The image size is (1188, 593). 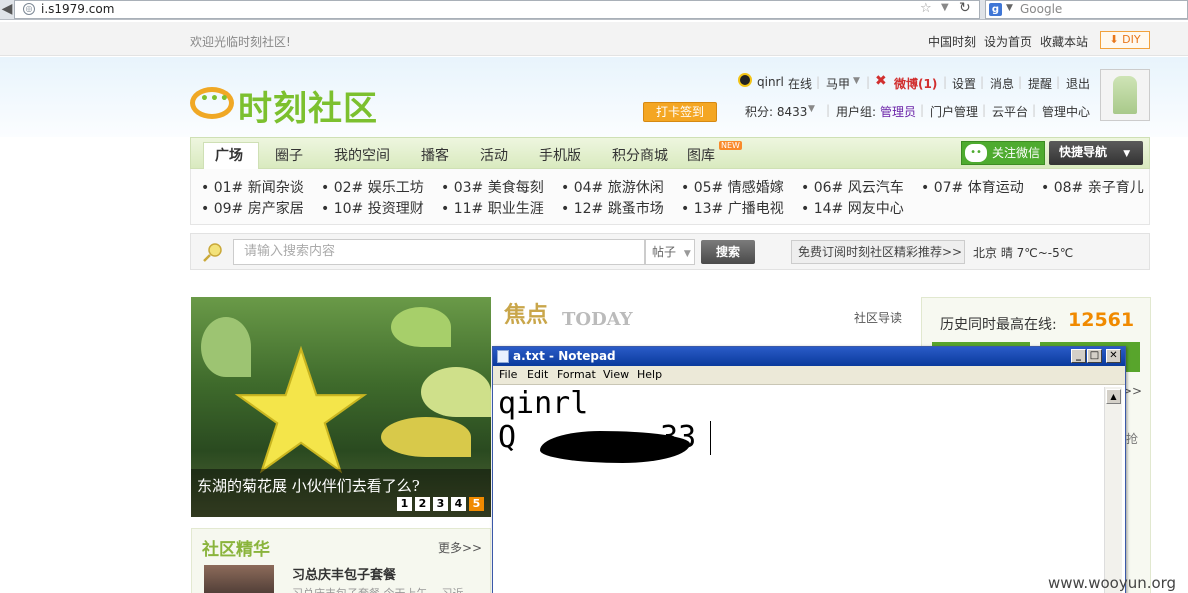 What do you see at coordinates (776, 112) in the screenshot?
I see `points-text: 积分: 8433` at bounding box center [776, 112].